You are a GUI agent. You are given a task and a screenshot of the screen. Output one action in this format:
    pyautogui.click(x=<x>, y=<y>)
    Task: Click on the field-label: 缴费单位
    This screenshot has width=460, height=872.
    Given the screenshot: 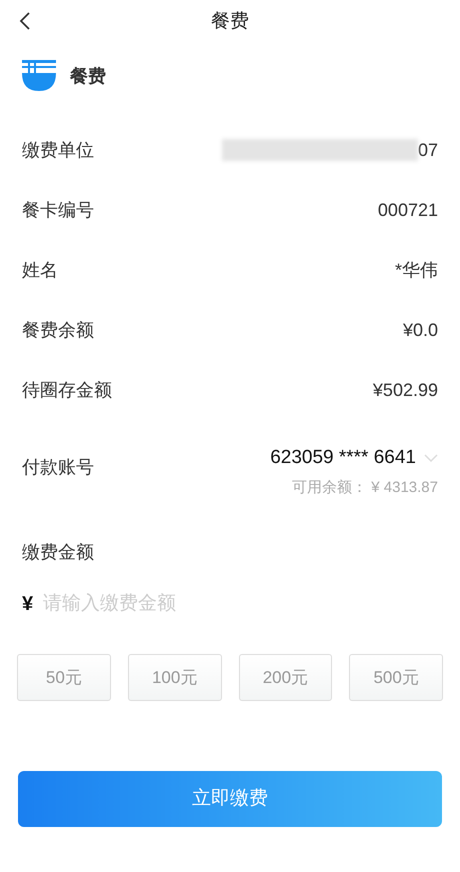 What is the action you would take?
    pyautogui.click(x=58, y=150)
    